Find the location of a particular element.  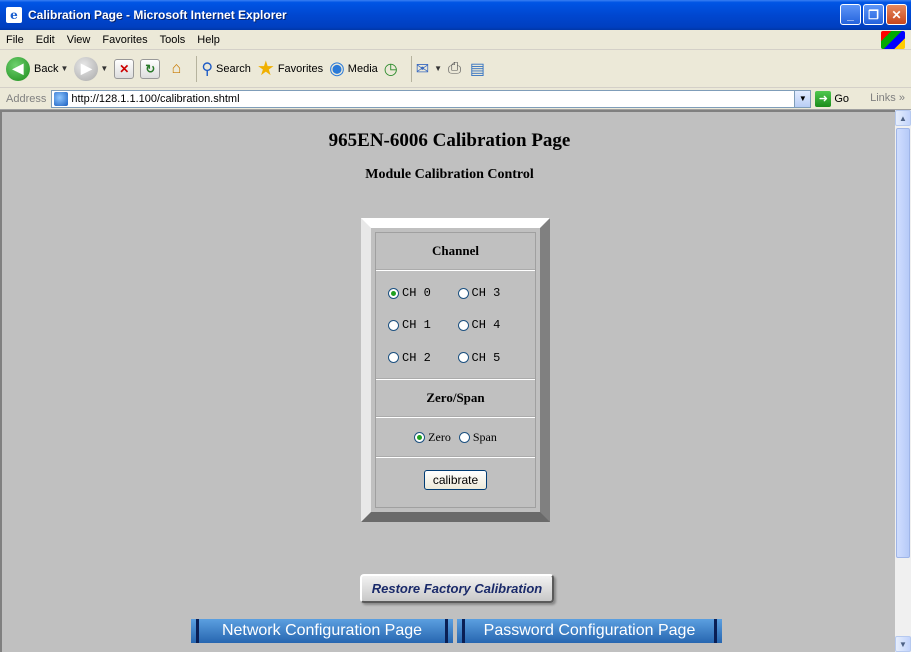

network-config-link: Network Configuration Page is located at coordinates (322, 631).